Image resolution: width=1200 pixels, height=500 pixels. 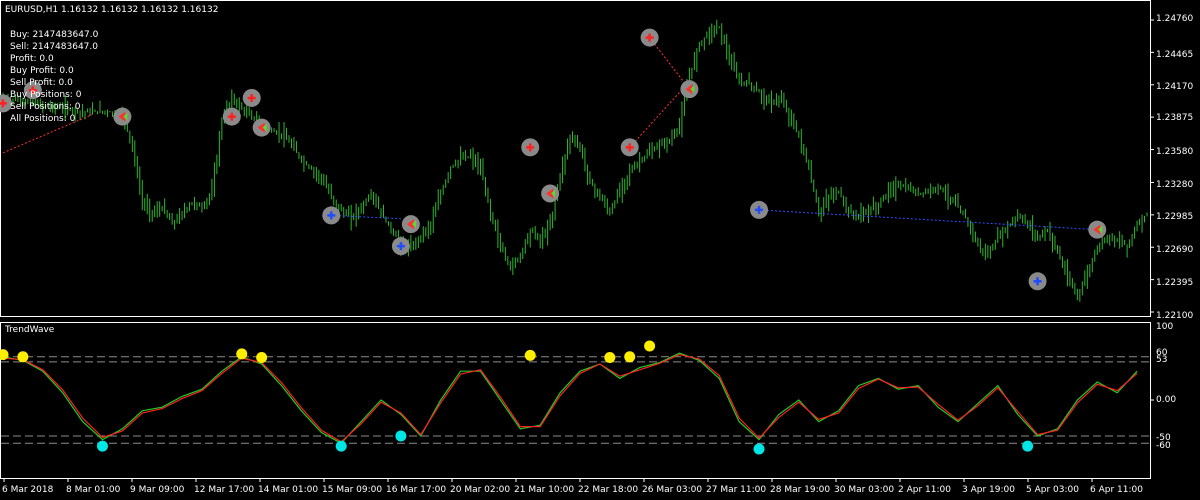 What do you see at coordinates (157, 490) in the screenshot?
I see `time-tick-label: 9 Mar 09:00` at bounding box center [157, 490].